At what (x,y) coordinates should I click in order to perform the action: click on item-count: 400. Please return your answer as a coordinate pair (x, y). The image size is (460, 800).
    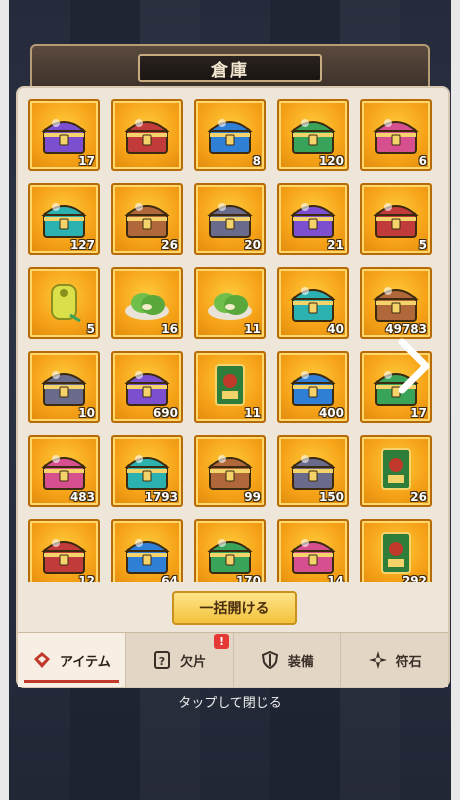
    Looking at the image, I should click on (331, 413).